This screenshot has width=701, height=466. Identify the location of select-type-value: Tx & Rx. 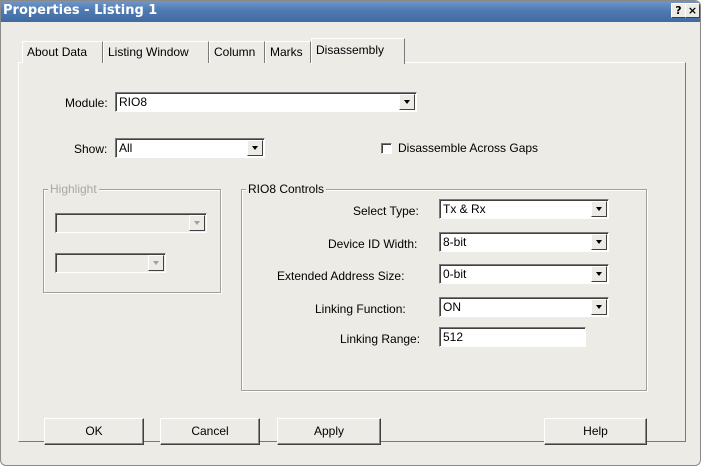
(464, 209).